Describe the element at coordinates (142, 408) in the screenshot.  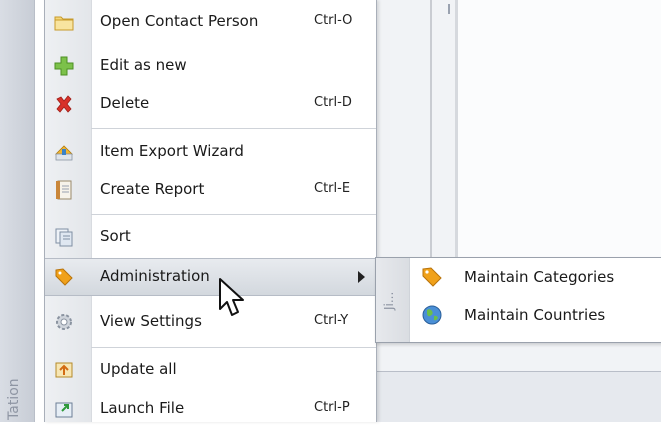
I see `menu-item-label: Launch File` at that location.